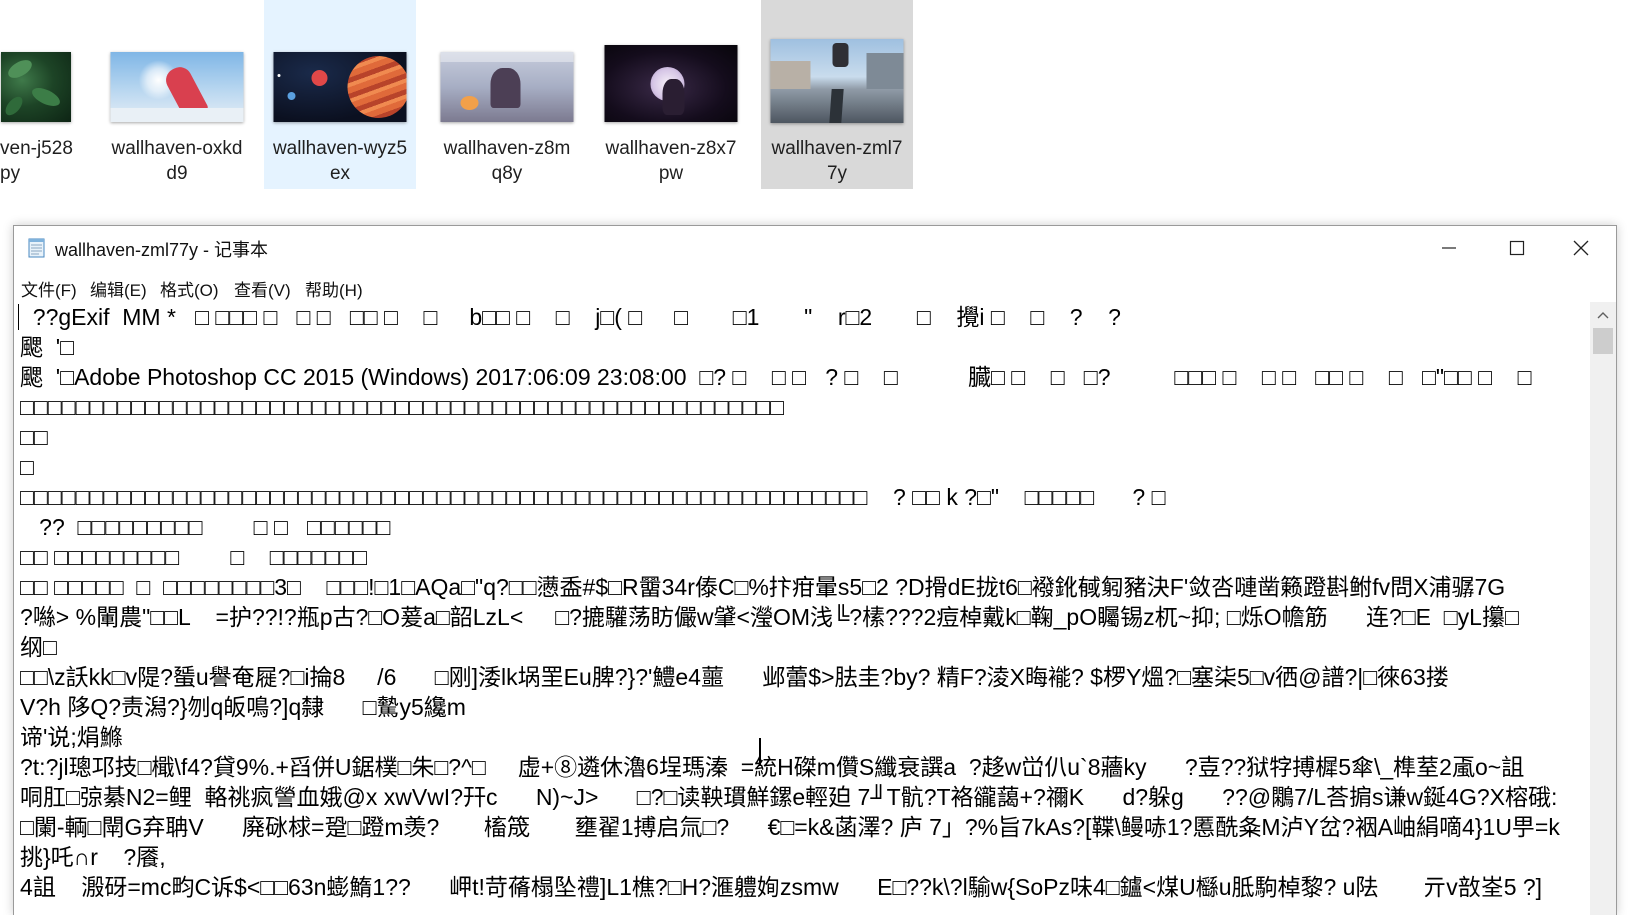 This screenshot has width=1629, height=915. What do you see at coordinates (36, 248) in the screenshot?
I see `notepad-icon` at bounding box center [36, 248].